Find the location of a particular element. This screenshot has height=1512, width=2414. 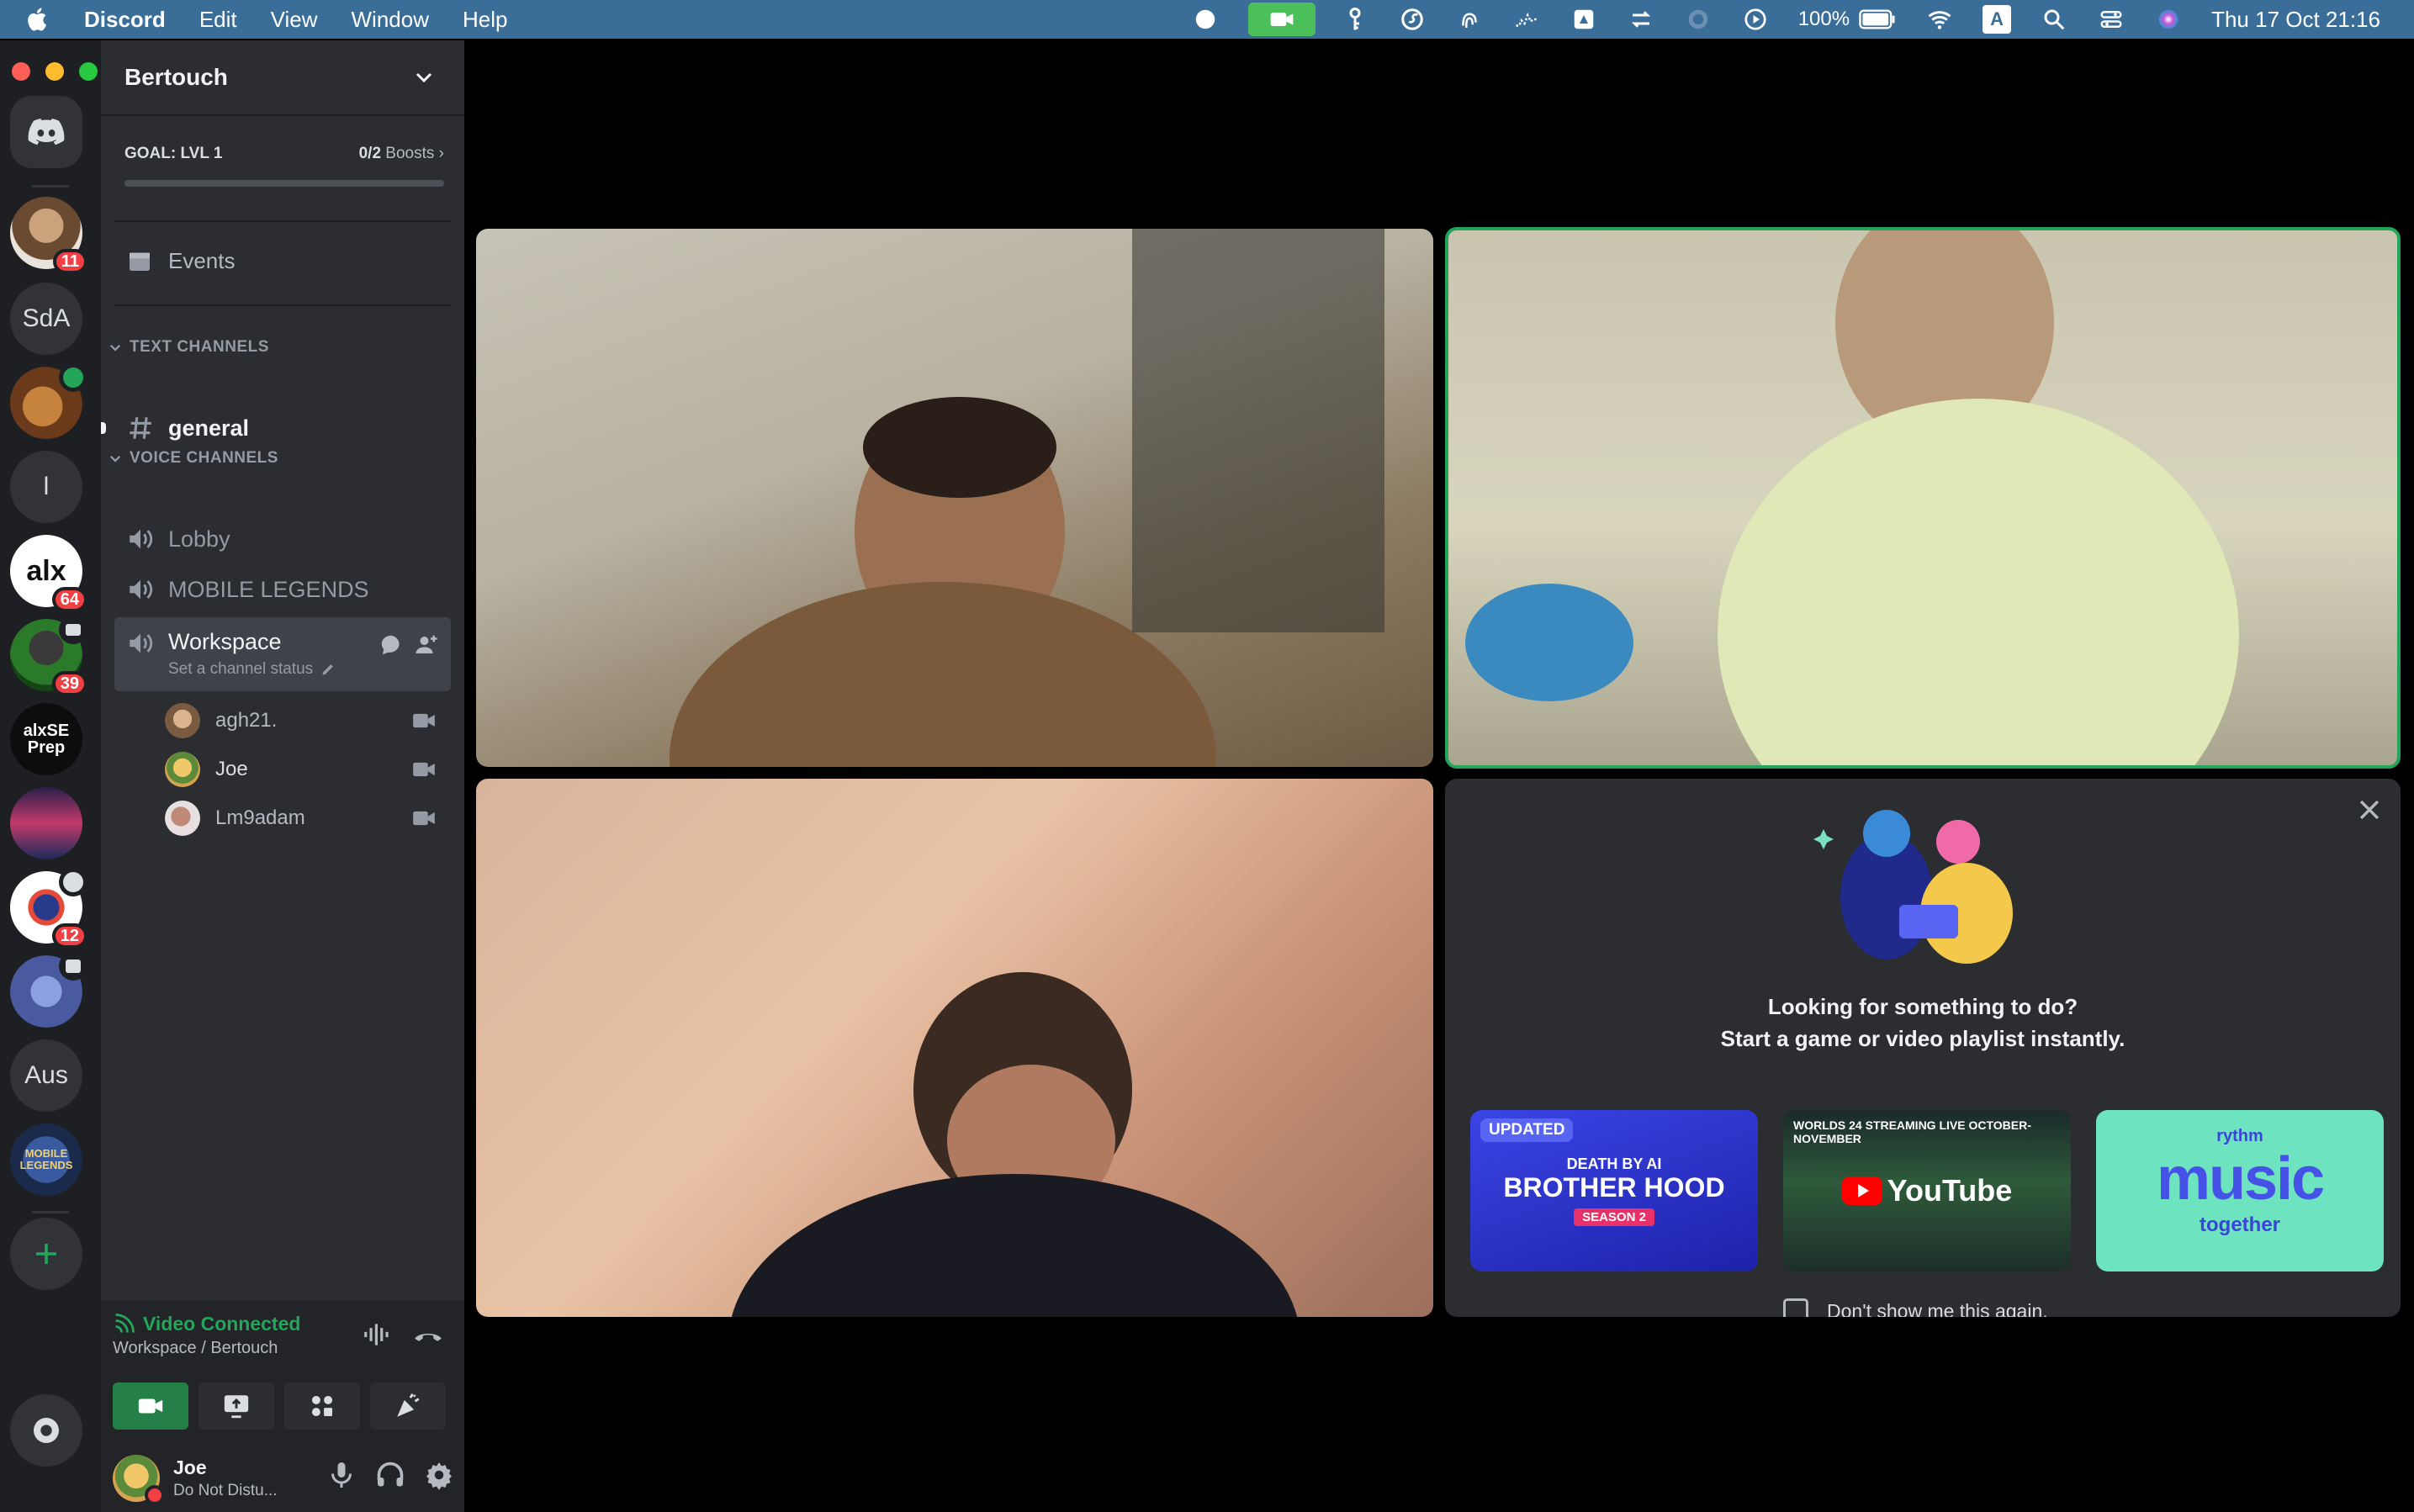

spotlight-search-icon is located at coordinates (2054, 19).